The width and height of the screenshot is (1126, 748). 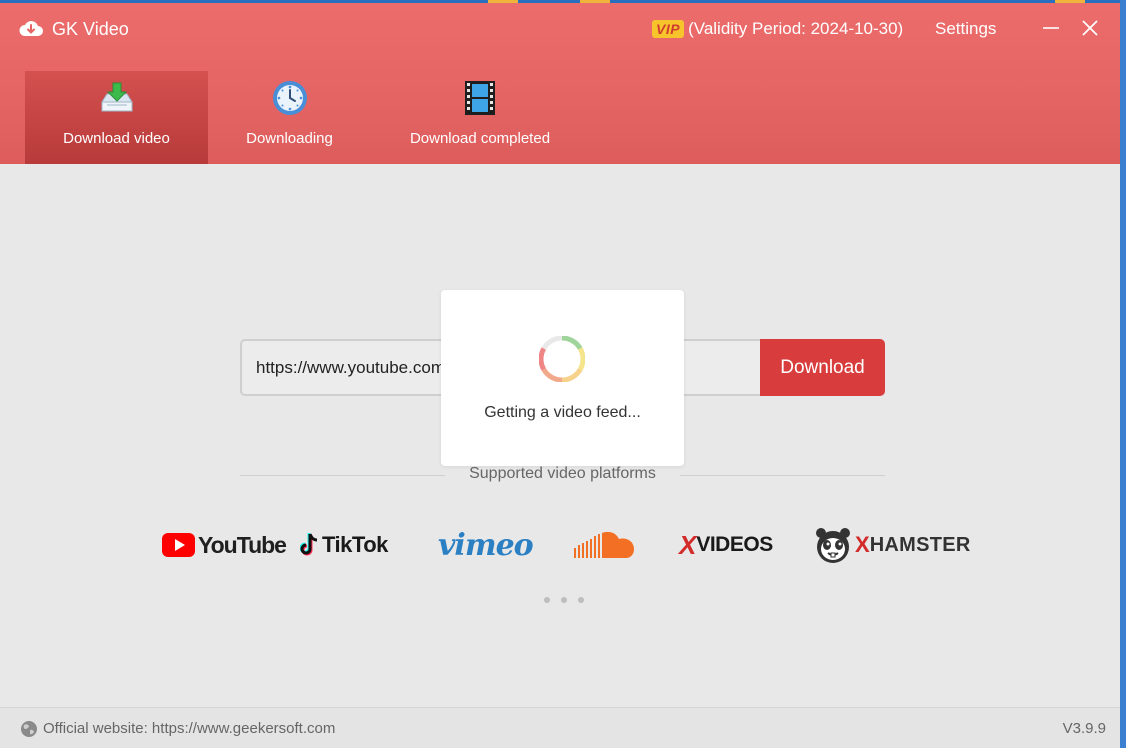 I want to click on platform-vimeo: vimeo, so click(x=486, y=545).